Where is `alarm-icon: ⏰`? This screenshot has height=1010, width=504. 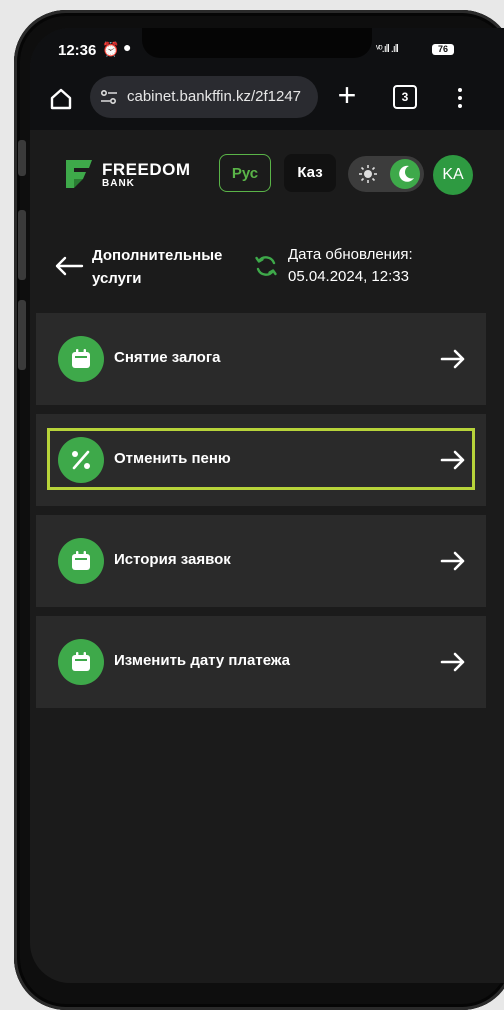 alarm-icon: ⏰ is located at coordinates (111, 49).